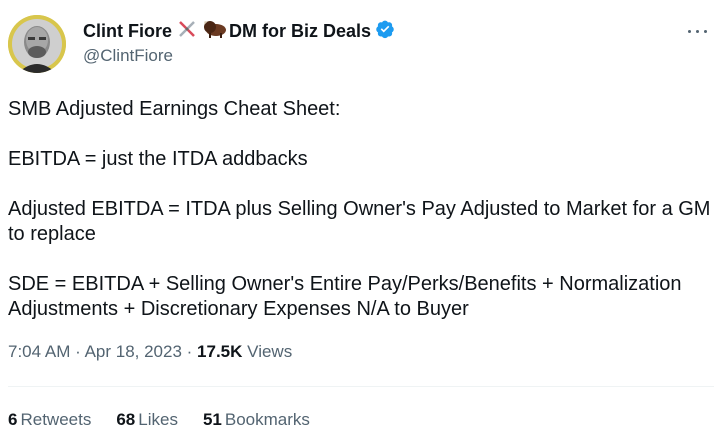  I want to click on retweets-stat: 6 Retweets, so click(49, 420).